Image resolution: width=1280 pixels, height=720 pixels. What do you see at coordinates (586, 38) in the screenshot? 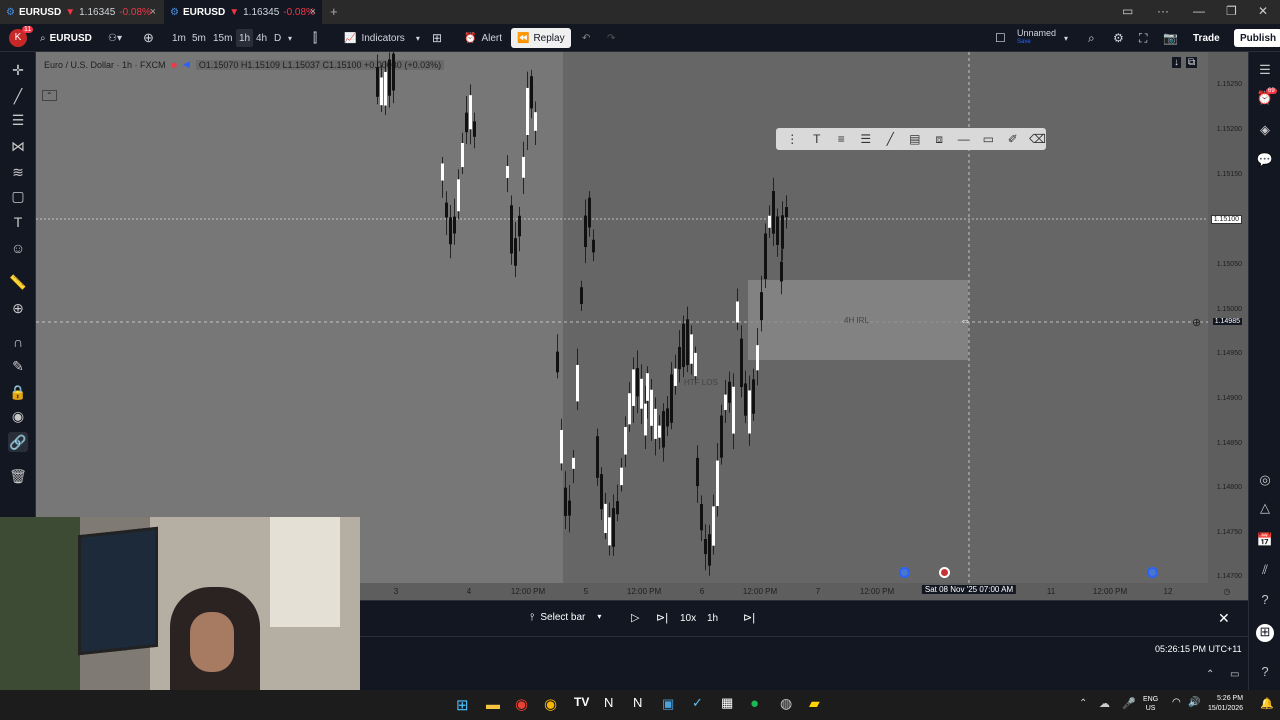
I see `undo-icon: ↶` at bounding box center [586, 38].